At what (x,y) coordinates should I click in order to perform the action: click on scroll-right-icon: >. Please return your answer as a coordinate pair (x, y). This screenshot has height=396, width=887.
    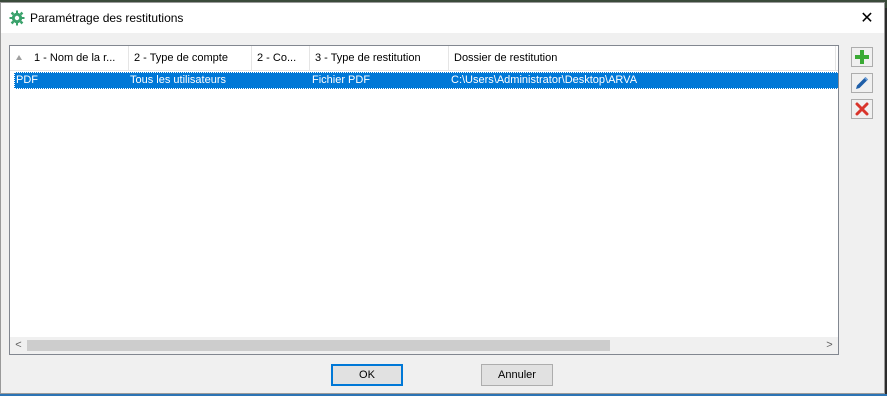
    Looking at the image, I should click on (829, 345).